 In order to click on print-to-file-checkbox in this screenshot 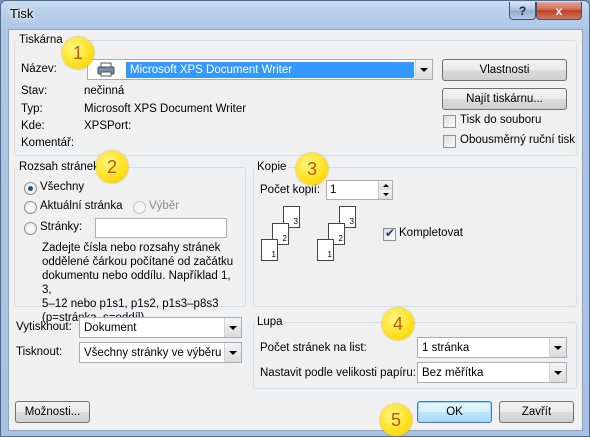, I will do `click(449, 121)`.